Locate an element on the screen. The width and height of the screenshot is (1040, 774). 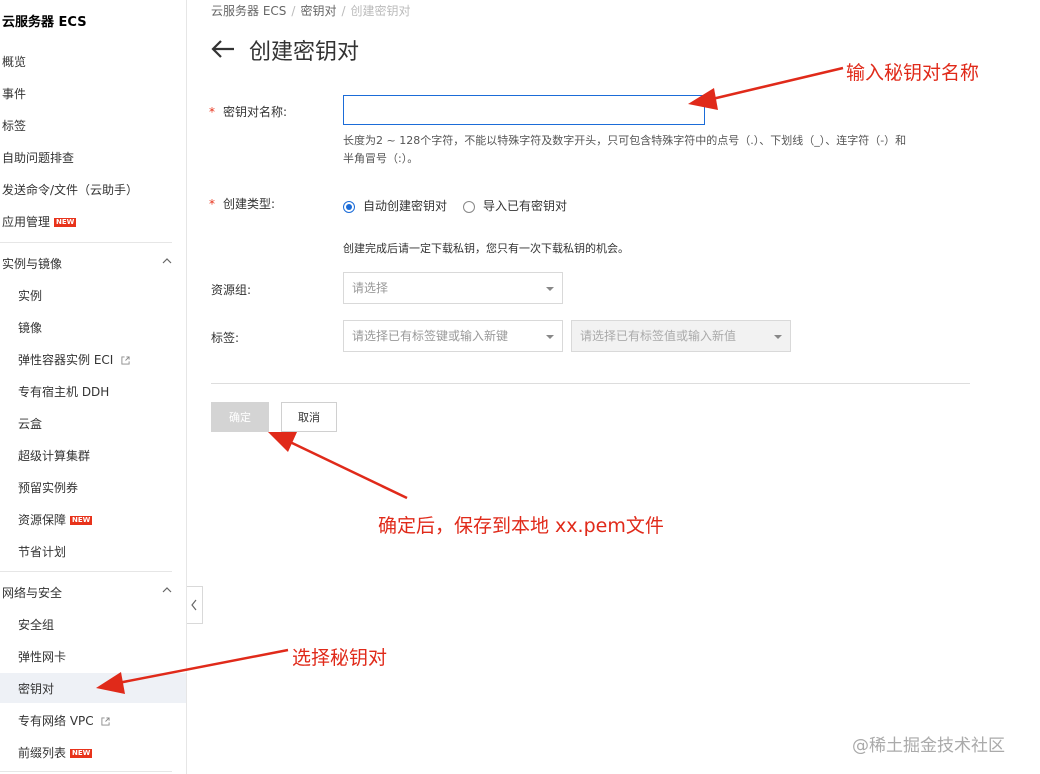
arrow-to-name-input is located at coordinates (766, 88).